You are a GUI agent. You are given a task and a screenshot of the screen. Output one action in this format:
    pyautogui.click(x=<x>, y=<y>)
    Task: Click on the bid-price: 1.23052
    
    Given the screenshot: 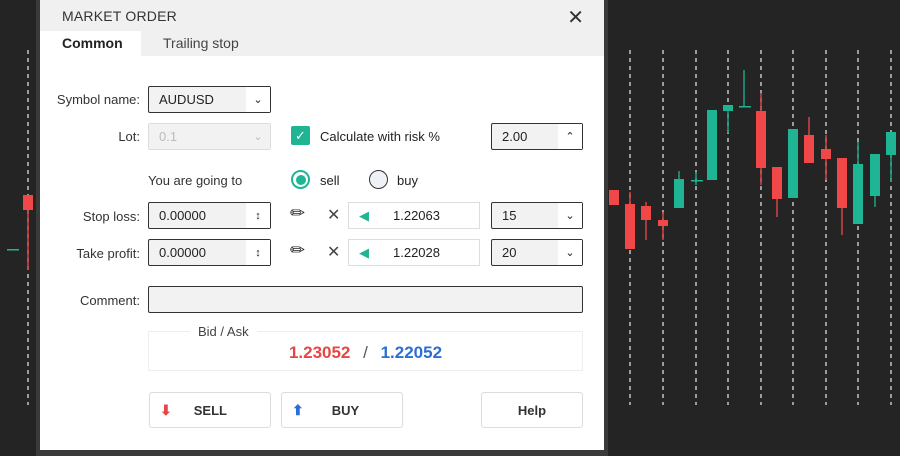 What is the action you would take?
    pyautogui.click(x=319, y=352)
    